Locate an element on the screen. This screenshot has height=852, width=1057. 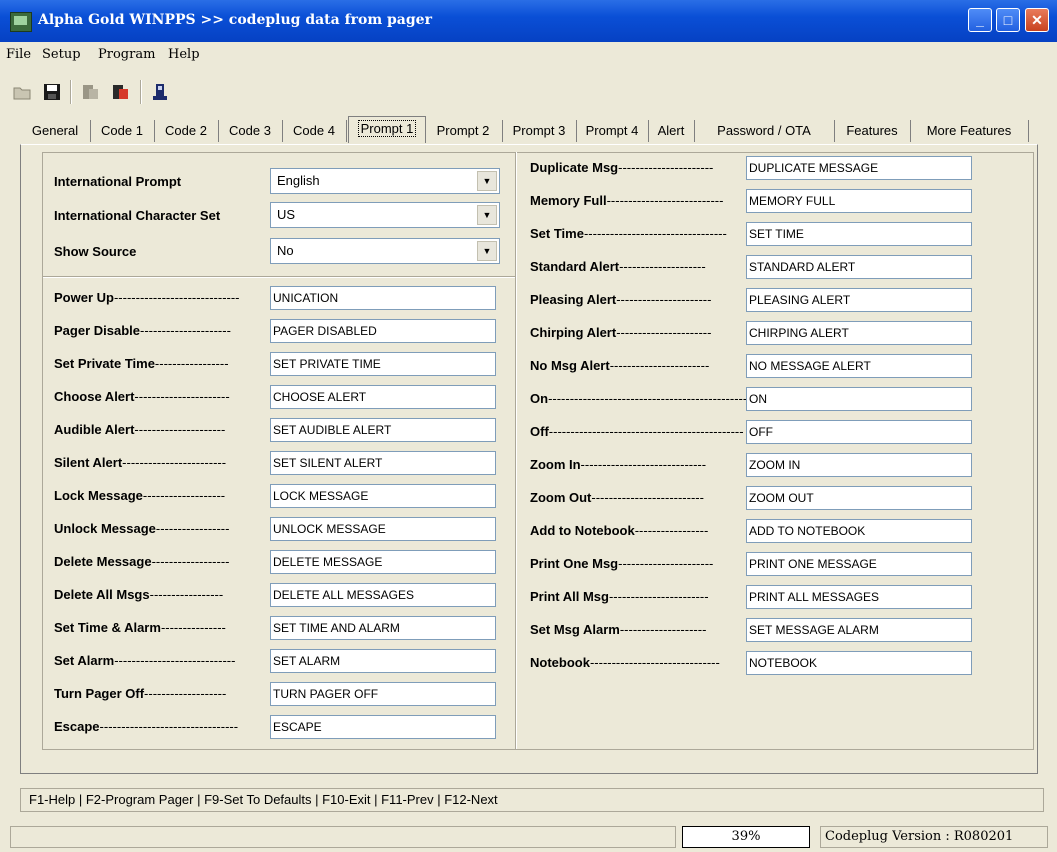
turn-pager-off-label-text: Turn Pager Off is located at coordinates (99, 693).